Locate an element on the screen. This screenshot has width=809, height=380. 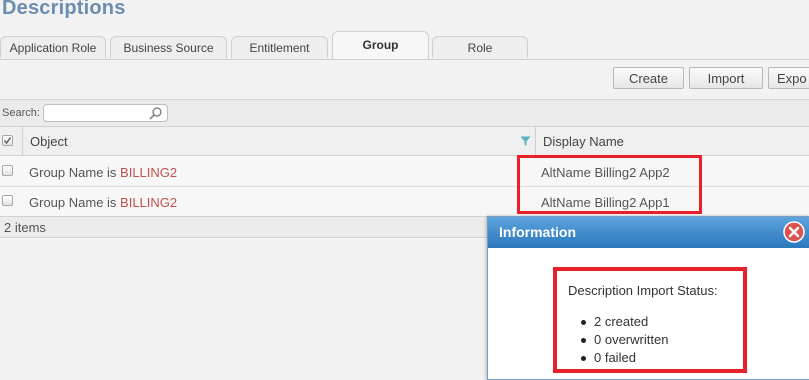
search-row: Search: is located at coordinates (404, 113).